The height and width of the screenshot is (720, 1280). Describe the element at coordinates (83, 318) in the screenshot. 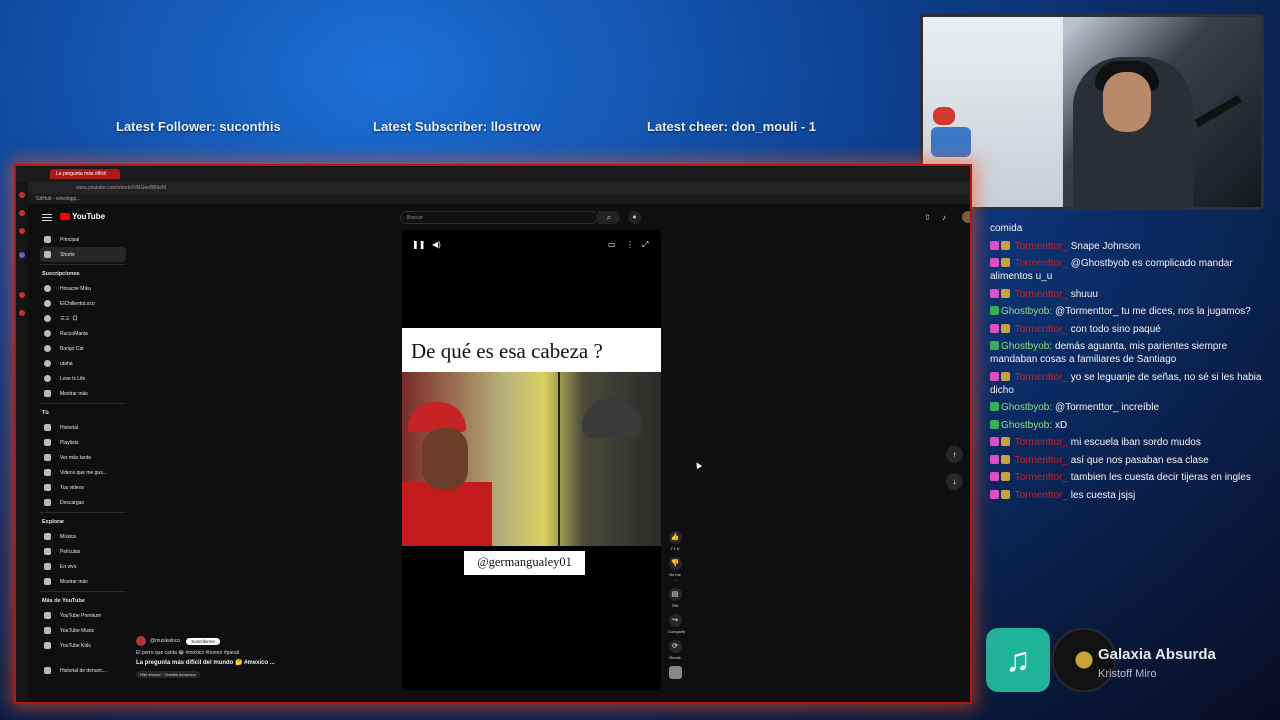

I see `sidebar-item: 三三【】` at that location.